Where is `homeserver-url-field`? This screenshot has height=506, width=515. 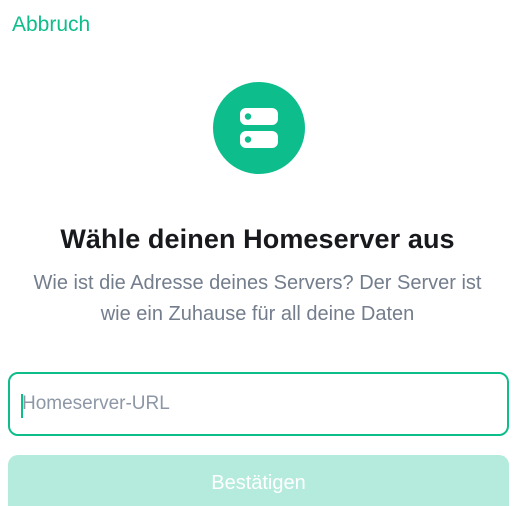
homeserver-url-field is located at coordinates (258, 404).